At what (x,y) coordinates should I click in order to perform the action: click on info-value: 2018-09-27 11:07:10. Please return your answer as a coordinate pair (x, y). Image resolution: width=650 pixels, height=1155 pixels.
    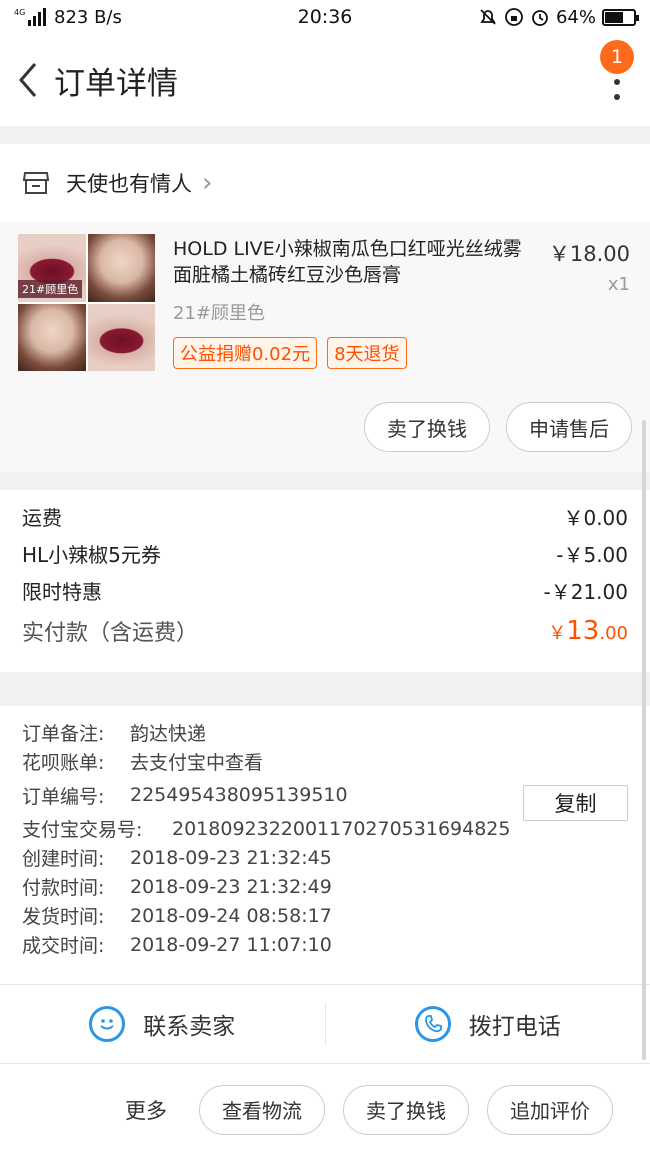
    Looking at the image, I should click on (231, 944).